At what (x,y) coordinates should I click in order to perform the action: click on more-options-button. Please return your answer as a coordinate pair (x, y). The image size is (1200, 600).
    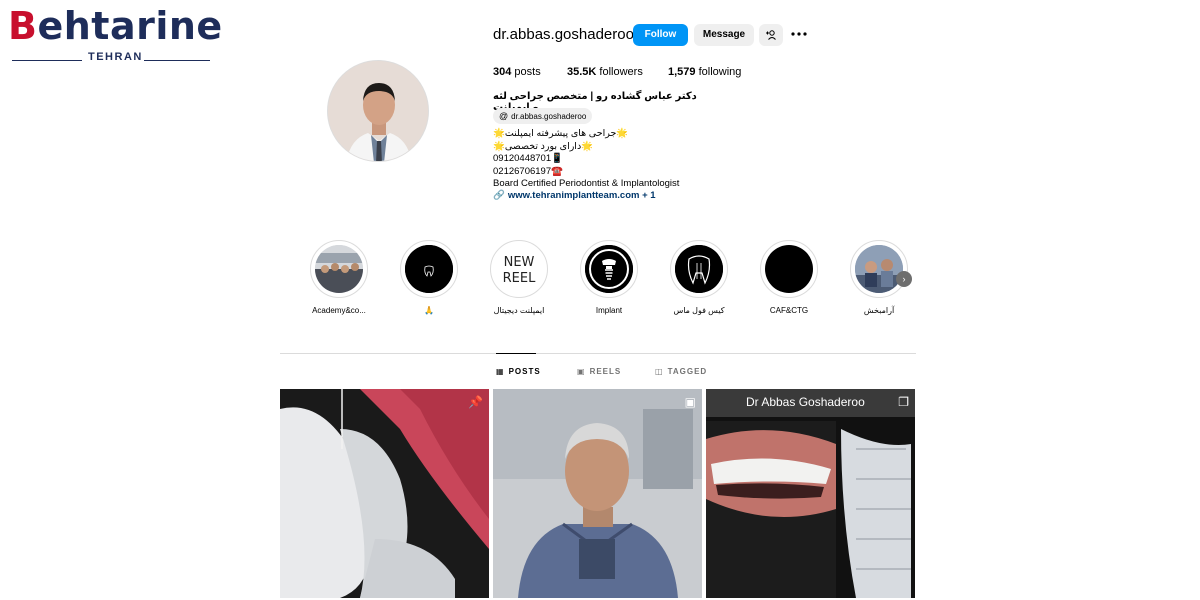
    Looking at the image, I should click on (799, 35).